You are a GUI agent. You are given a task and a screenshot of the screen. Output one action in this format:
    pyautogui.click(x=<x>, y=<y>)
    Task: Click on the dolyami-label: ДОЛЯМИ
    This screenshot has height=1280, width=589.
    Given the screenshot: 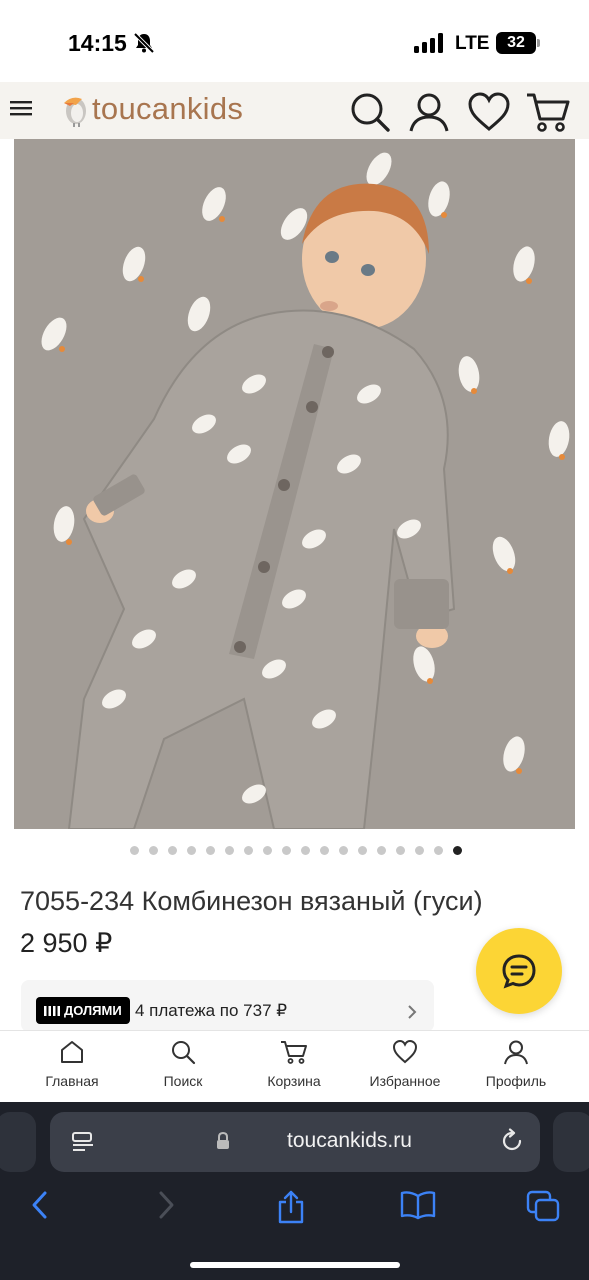 What is the action you would take?
    pyautogui.click(x=93, y=1010)
    